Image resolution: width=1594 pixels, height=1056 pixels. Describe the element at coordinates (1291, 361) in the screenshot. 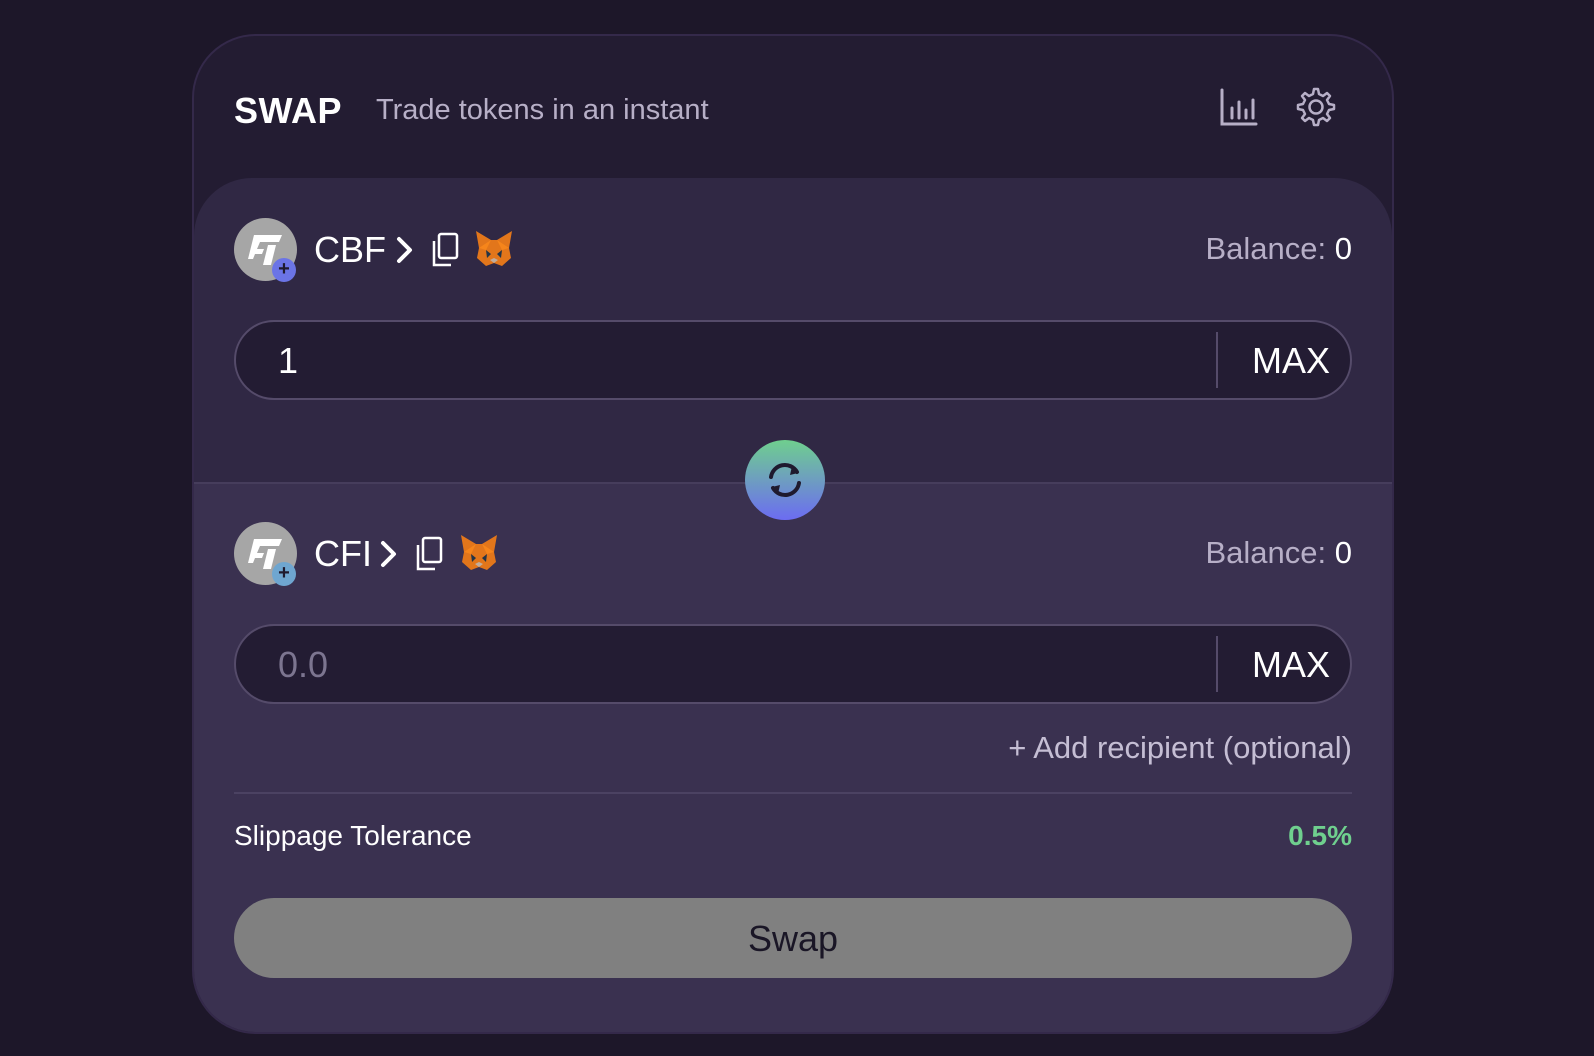

I see `from-max-button: MAX` at that location.